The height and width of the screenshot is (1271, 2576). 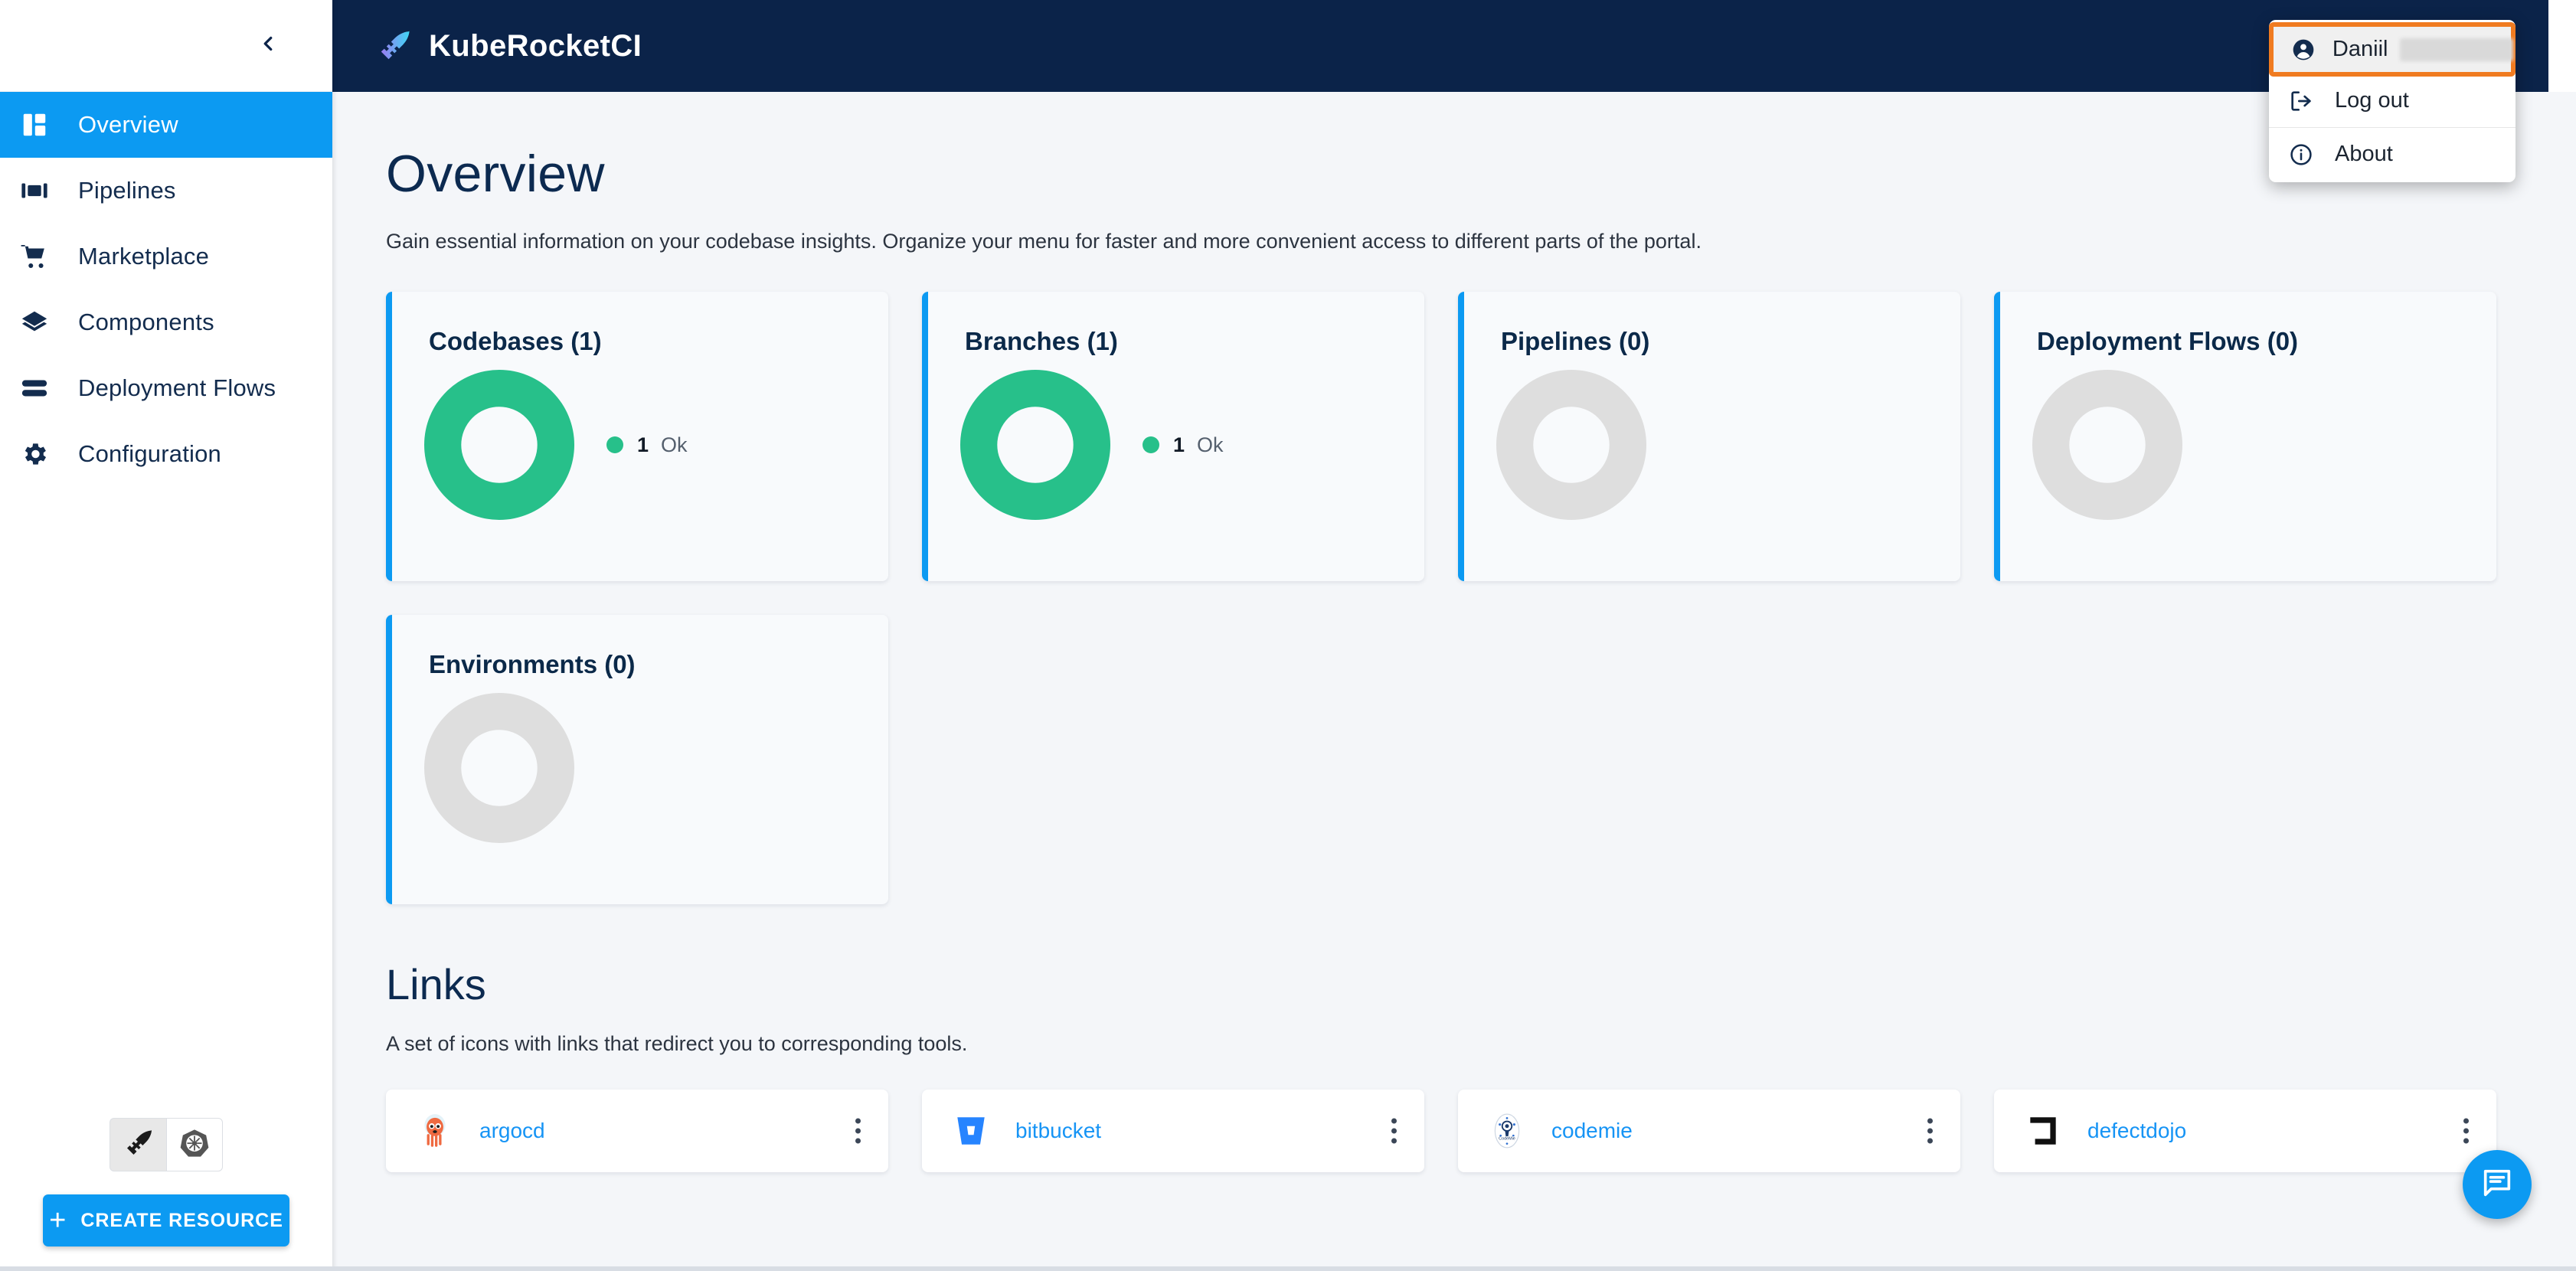 I want to click on menu-item-logout: Log out, so click(x=2392, y=101).